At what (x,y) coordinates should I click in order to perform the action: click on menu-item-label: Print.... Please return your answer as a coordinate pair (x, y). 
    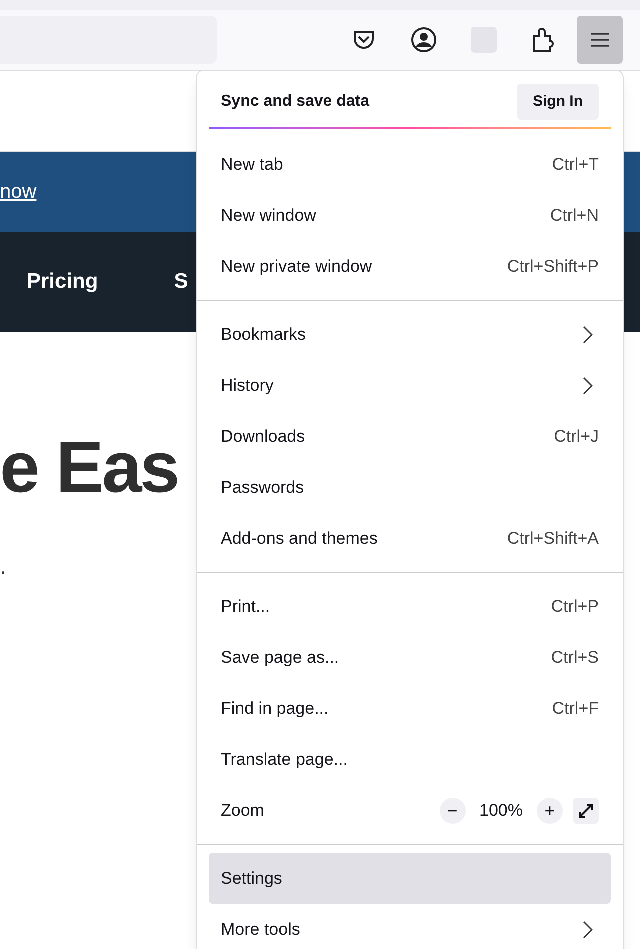
    Looking at the image, I should click on (245, 607).